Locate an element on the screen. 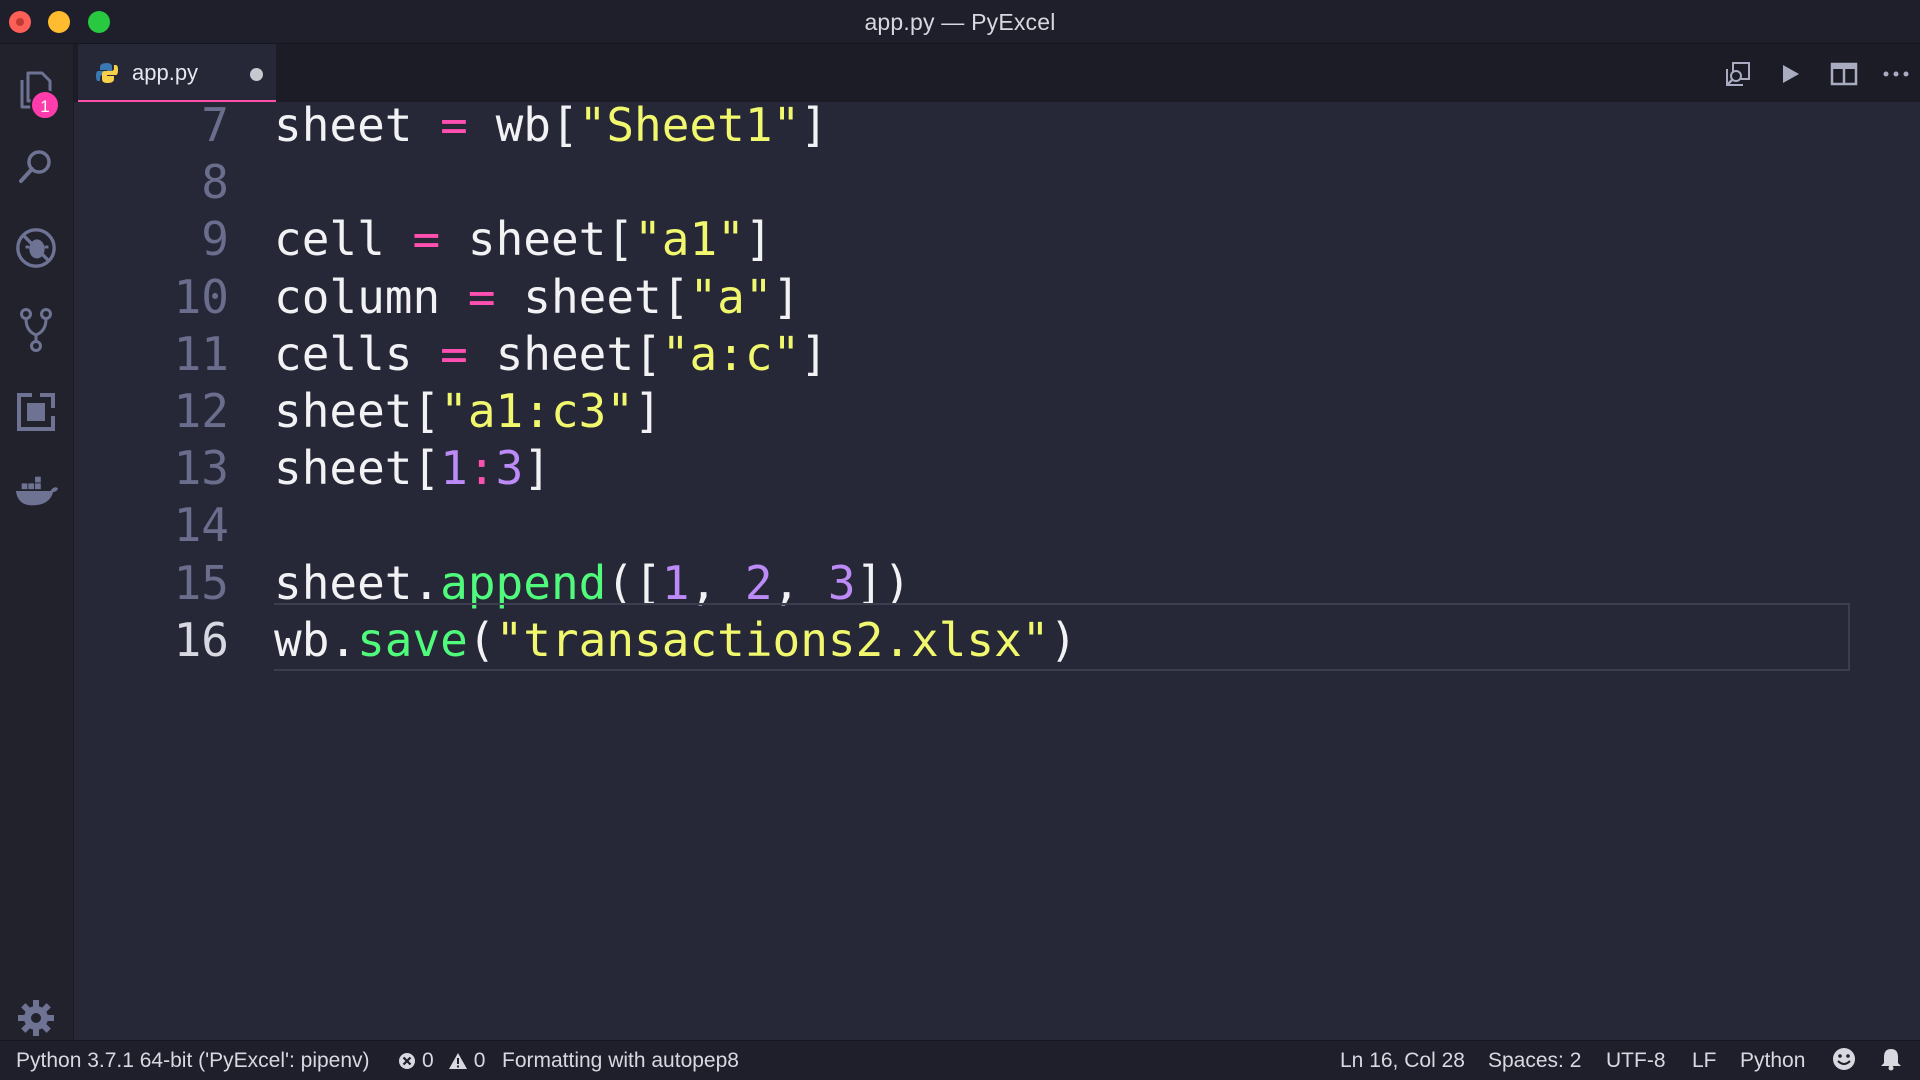 Image resolution: width=1920 pixels, height=1080 pixels. code-token: : is located at coordinates (481, 468).